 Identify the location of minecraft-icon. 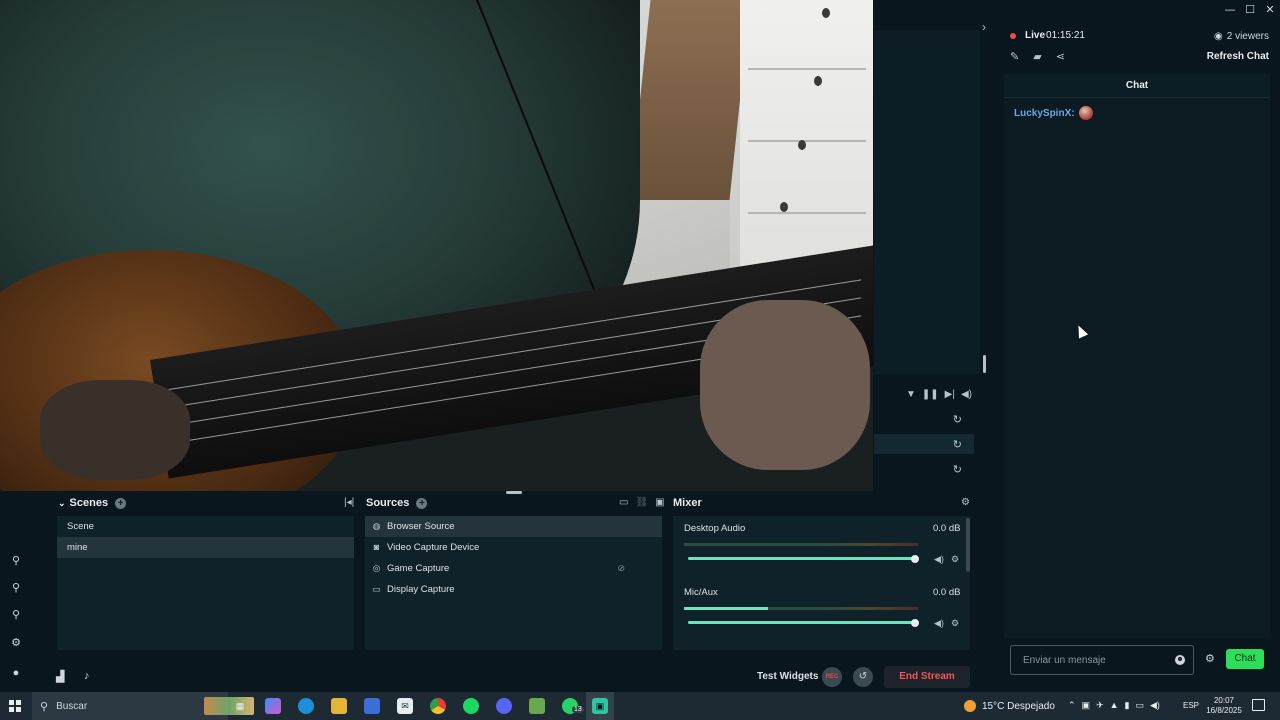
(537, 706).